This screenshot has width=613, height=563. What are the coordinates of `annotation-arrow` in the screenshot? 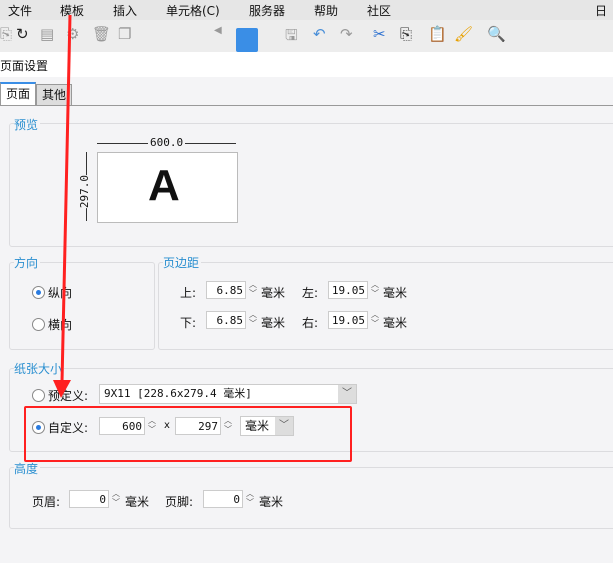 It's located at (62, 206).